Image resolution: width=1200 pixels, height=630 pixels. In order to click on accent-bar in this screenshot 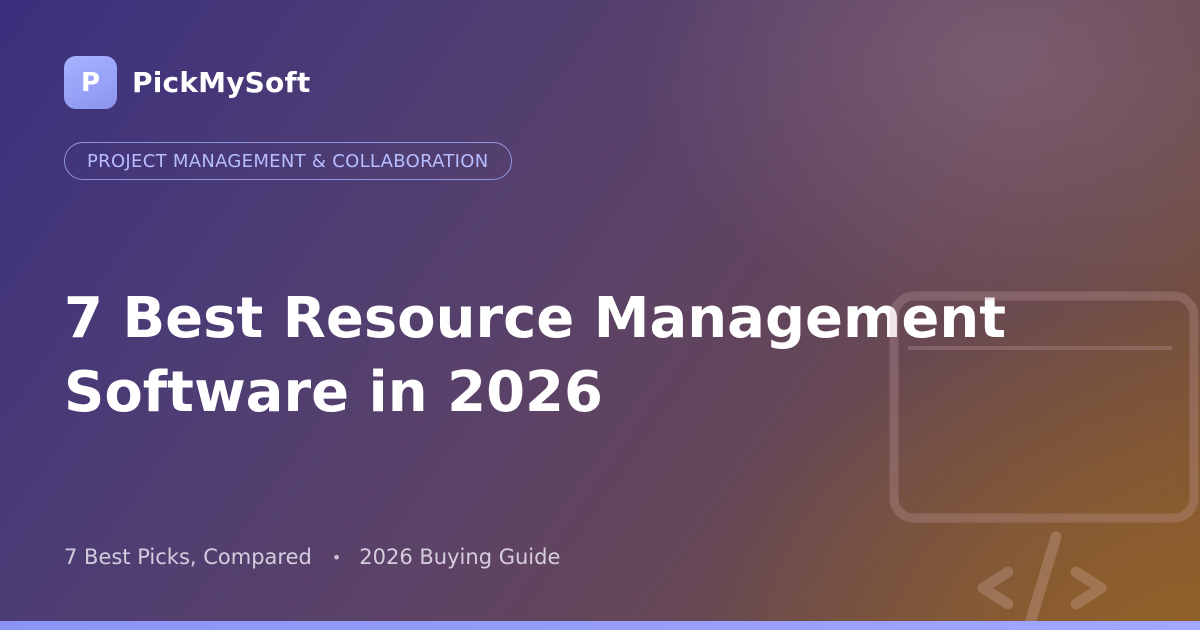, I will do `click(600, 625)`.